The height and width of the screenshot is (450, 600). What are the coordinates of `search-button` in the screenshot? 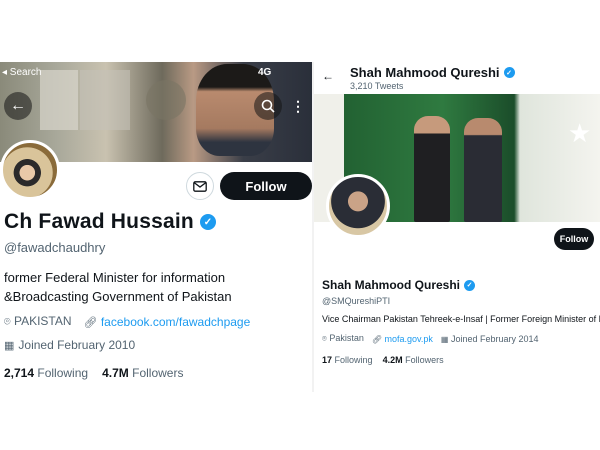 It's located at (268, 106).